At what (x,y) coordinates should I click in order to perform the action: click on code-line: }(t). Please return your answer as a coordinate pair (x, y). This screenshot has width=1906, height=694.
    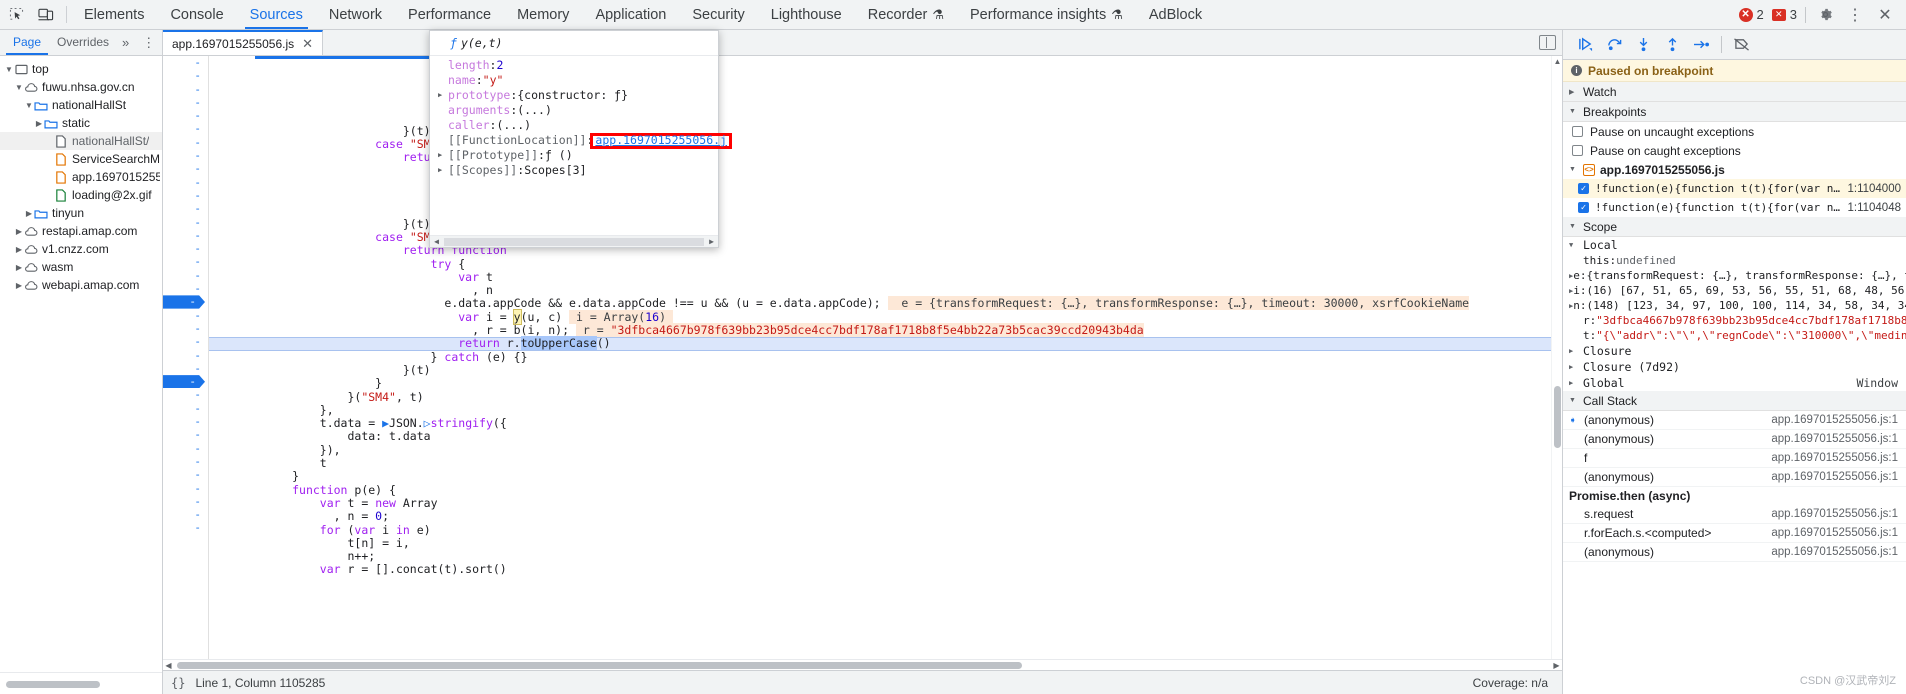
    Looking at the image, I should click on (880, 370).